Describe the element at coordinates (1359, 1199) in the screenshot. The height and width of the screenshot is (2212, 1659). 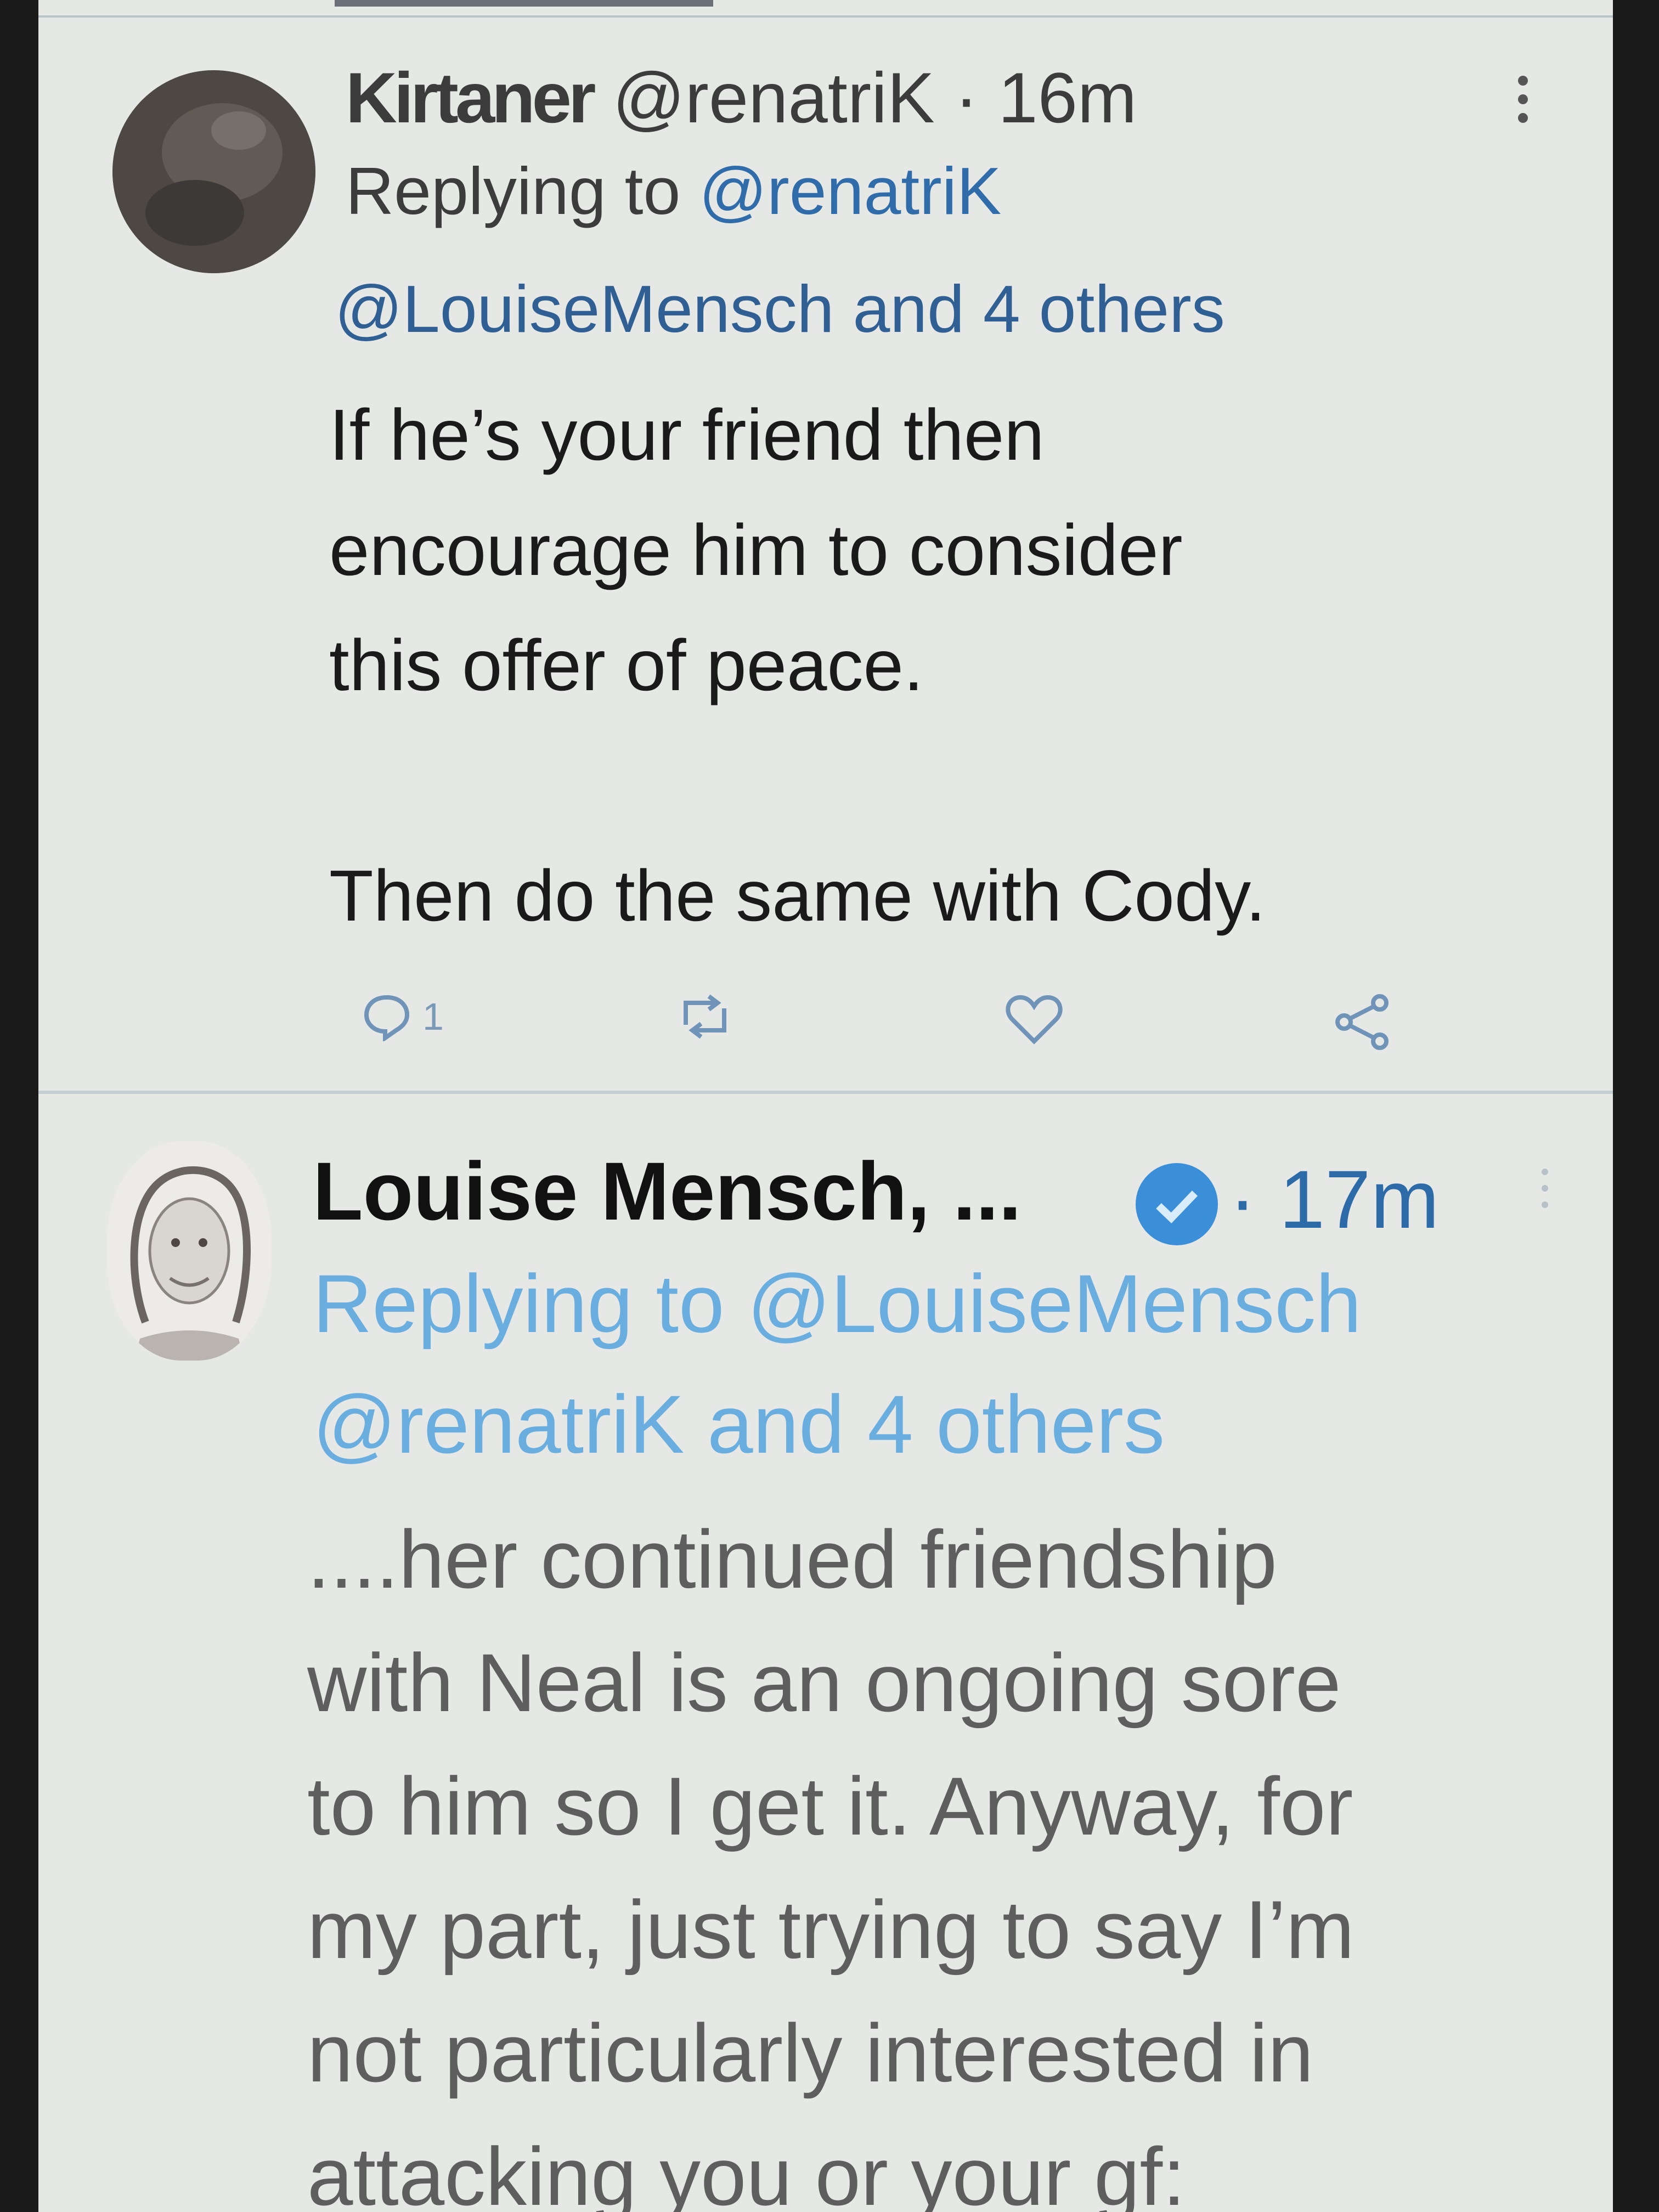
I see `timestamp: 17m` at that location.